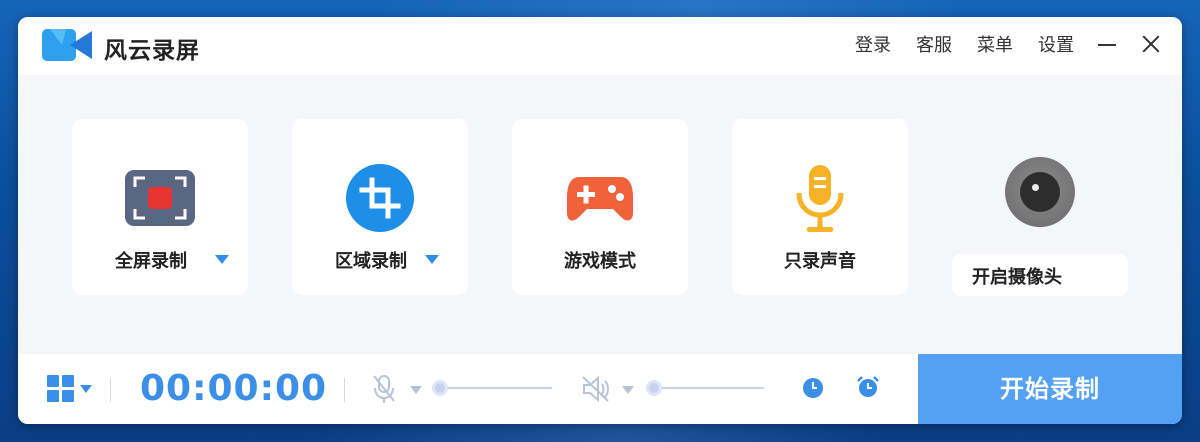 The image size is (1200, 442). I want to click on video-camera-logo-icon, so click(67, 45).